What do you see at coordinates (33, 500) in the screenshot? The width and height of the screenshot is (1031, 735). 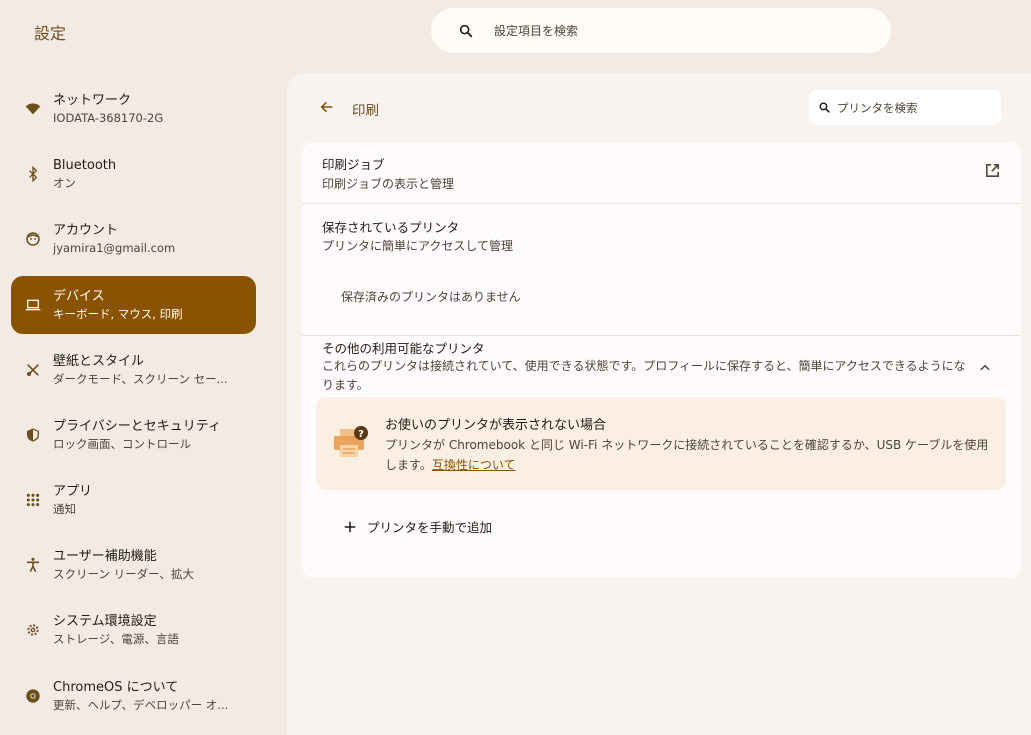 I see `grid-icon` at bounding box center [33, 500].